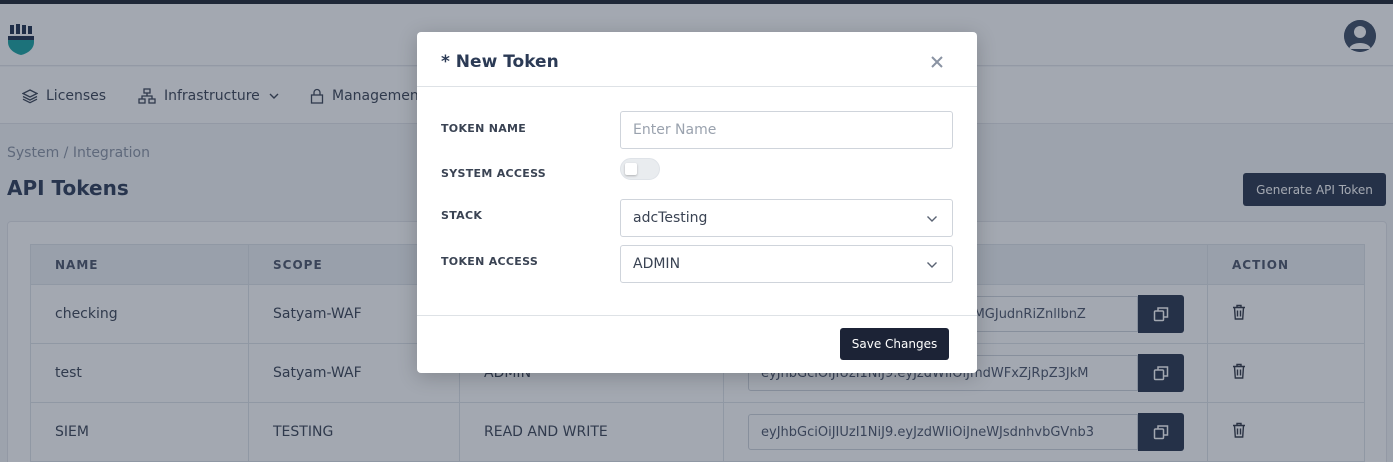  I want to click on token-access-selected-value: ADMIN, so click(657, 264).